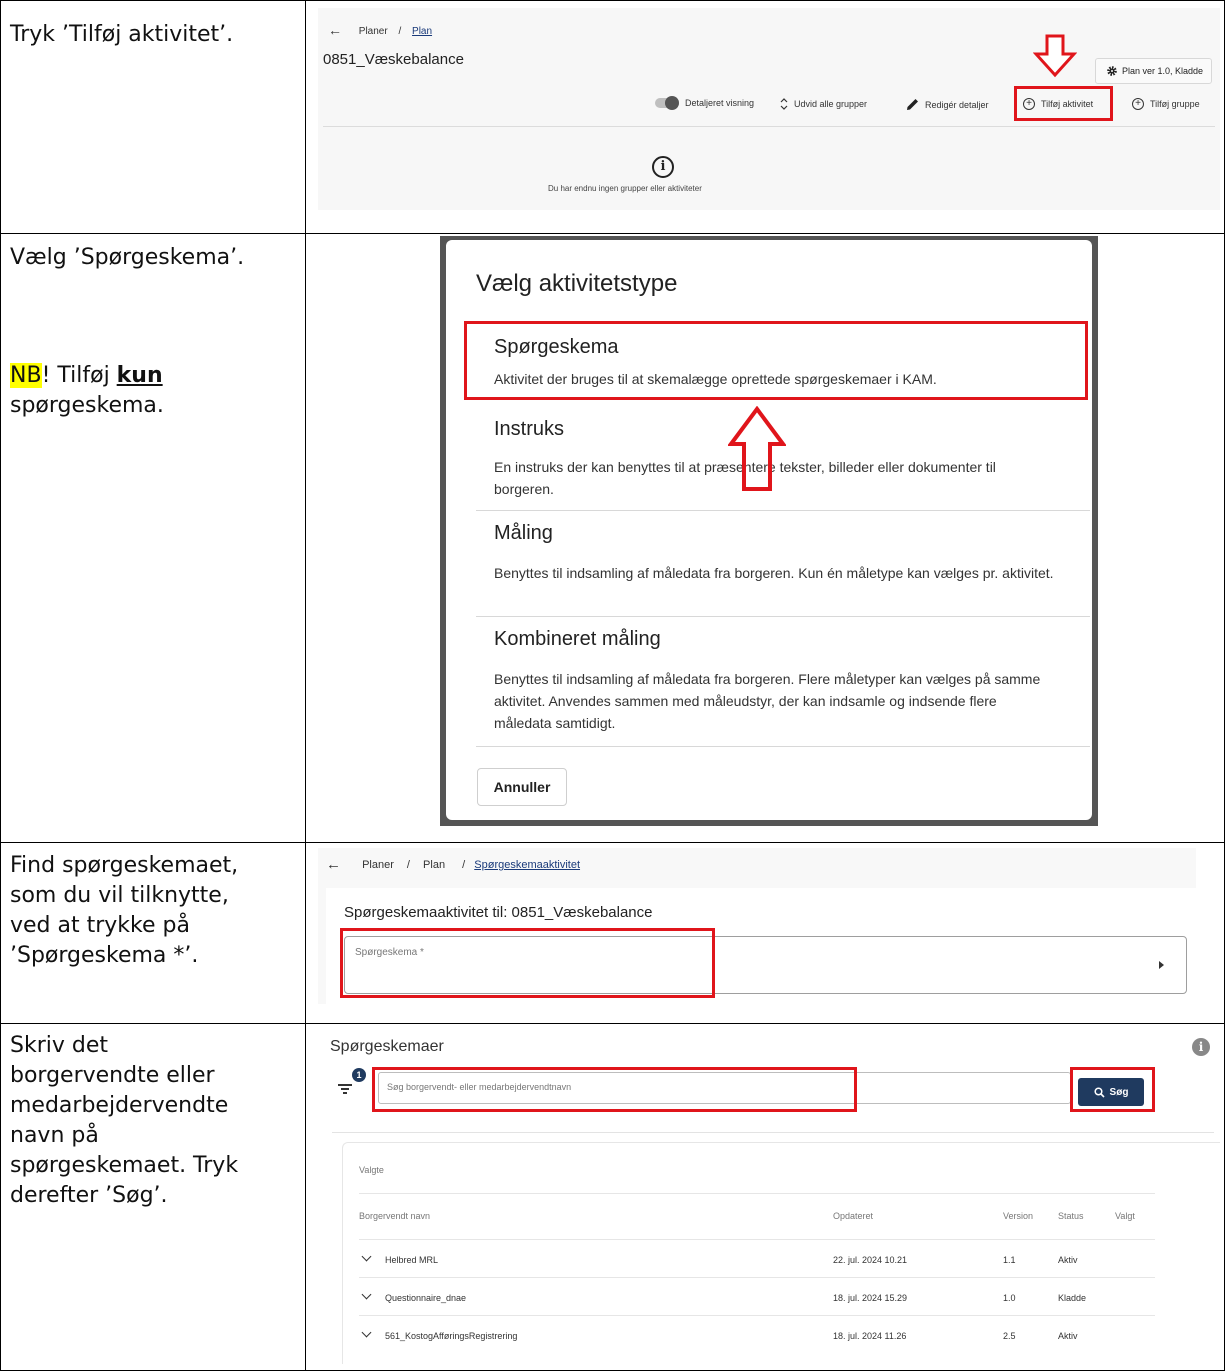 The image size is (1225, 1371). I want to click on breadcrumb-questionnaire-activity: Spørgeskemaaktivitet, so click(527, 865).